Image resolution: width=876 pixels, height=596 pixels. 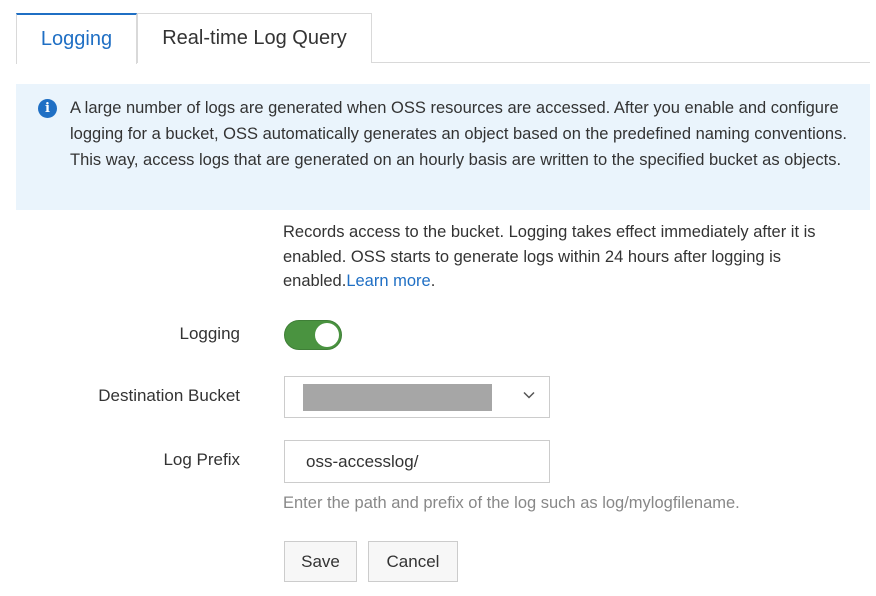 What do you see at coordinates (313, 335) in the screenshot?
I see `logging-toggle` at bounding box center [313, 335].